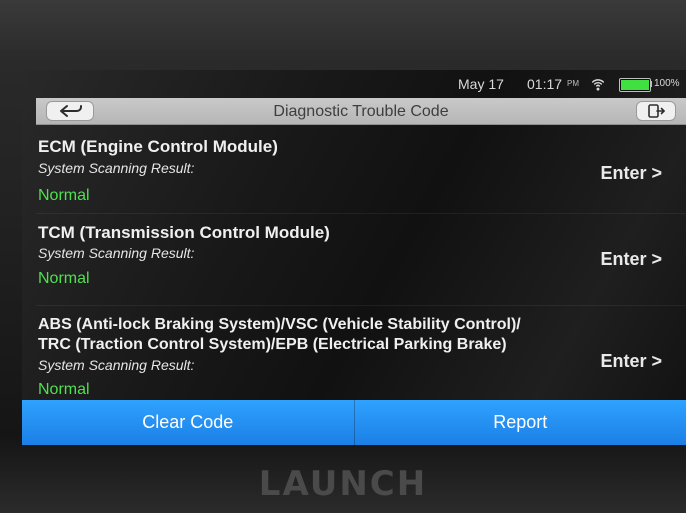  What do you see at coordinates (545, 84) in the screenshot?
I see `status-time: 01:17` at bounding box center [545, 84].